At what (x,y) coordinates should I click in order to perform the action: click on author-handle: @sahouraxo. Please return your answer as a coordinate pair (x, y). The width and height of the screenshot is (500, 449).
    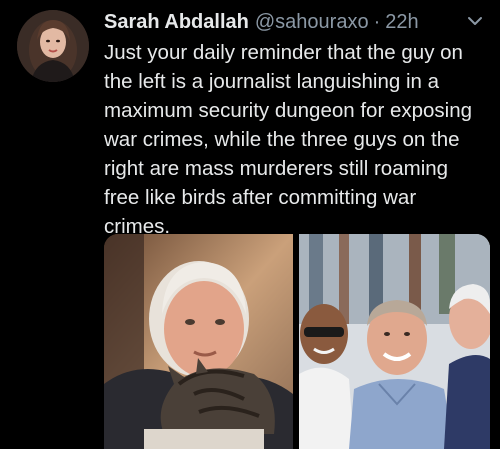
    Looking at the image, I should click on (312, 22).